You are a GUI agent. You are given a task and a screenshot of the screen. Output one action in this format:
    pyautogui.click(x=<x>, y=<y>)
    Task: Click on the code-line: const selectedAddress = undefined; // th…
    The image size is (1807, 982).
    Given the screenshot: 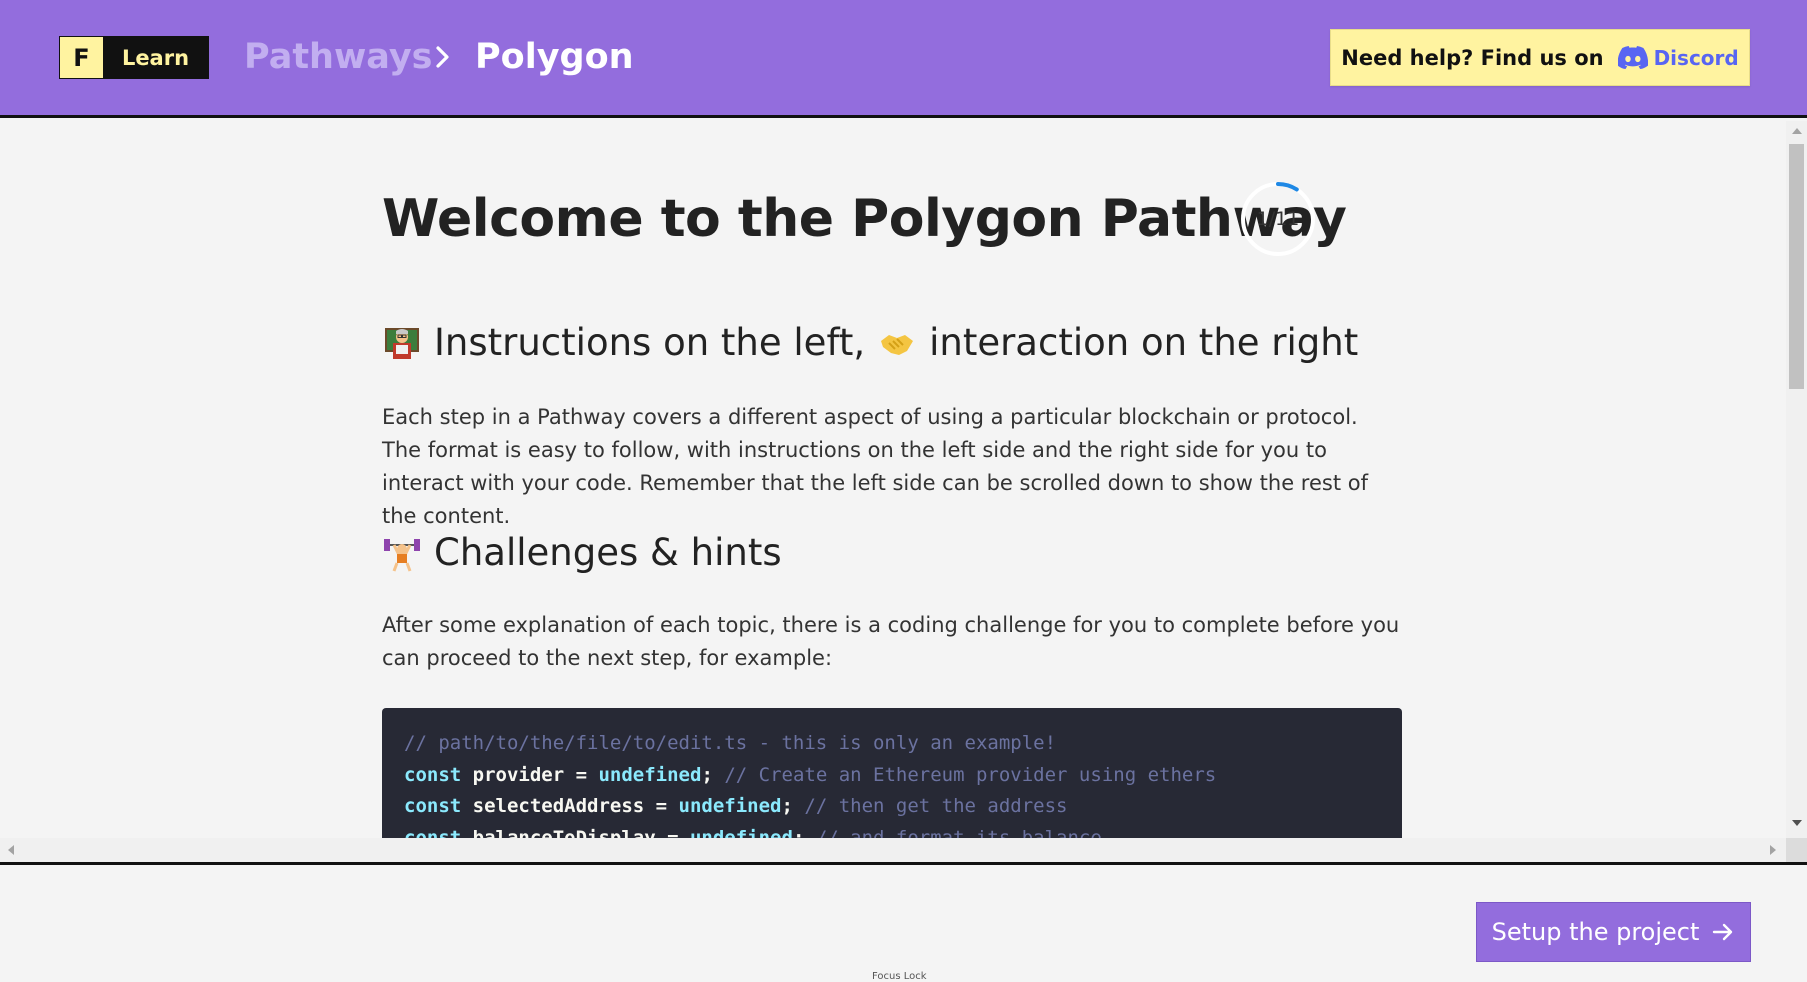 What is the action you would take?
    pyautogui.click(x=736, y=806)
    